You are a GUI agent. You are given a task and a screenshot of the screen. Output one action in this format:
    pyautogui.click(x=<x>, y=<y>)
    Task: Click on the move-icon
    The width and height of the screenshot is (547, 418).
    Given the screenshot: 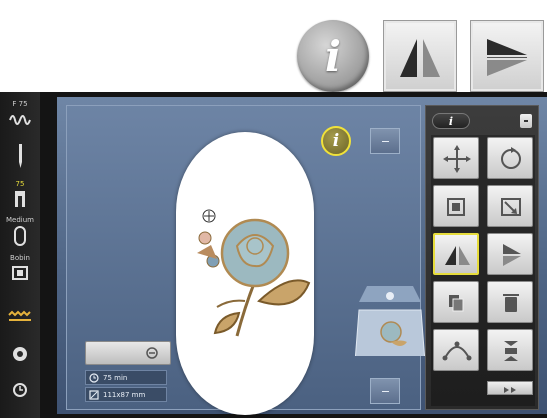 What is the action you would take?
    pyautogui.click(x=457, y=159)
    